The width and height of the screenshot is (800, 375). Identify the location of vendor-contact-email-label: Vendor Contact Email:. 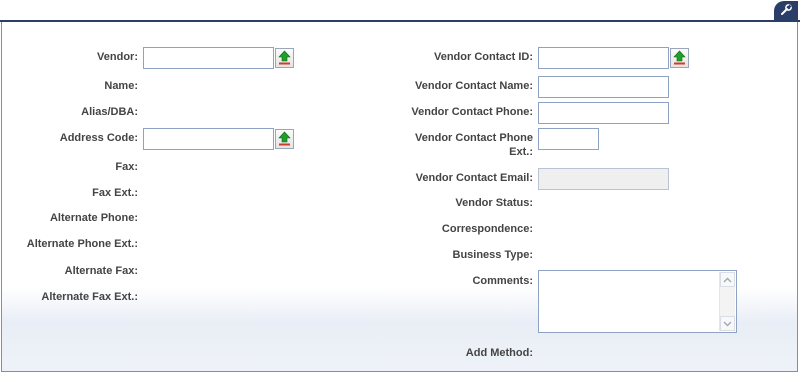
(474, 178).